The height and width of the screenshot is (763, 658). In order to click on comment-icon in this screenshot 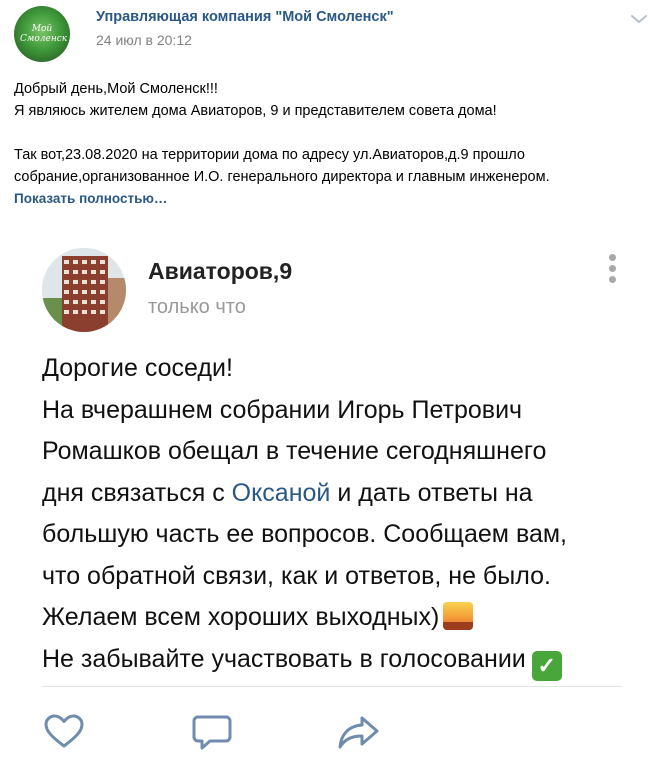, I will do `click(212, 732)`.